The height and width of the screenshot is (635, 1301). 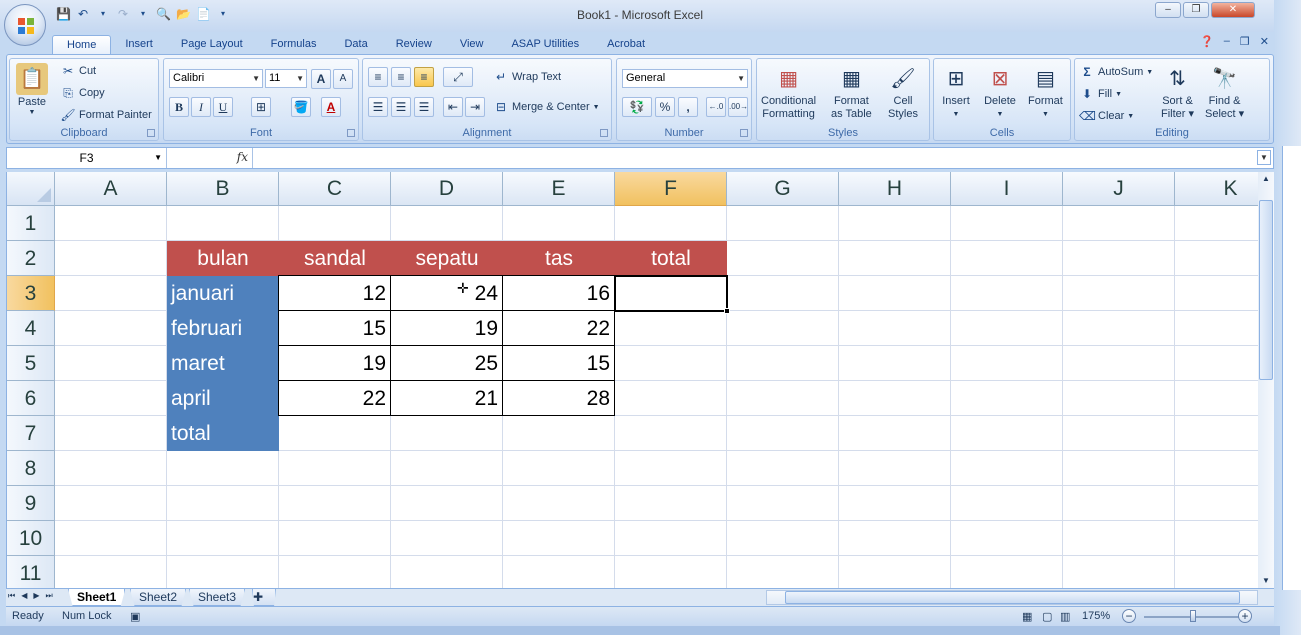 I want to click on column-header-g: G, so click(x=783, y=189).